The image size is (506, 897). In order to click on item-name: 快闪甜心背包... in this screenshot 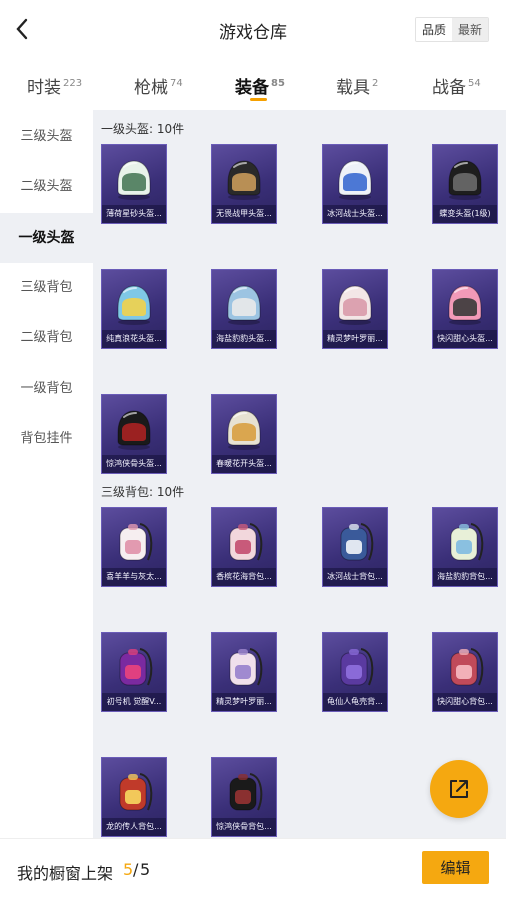, I will do `click(465, 702)`.